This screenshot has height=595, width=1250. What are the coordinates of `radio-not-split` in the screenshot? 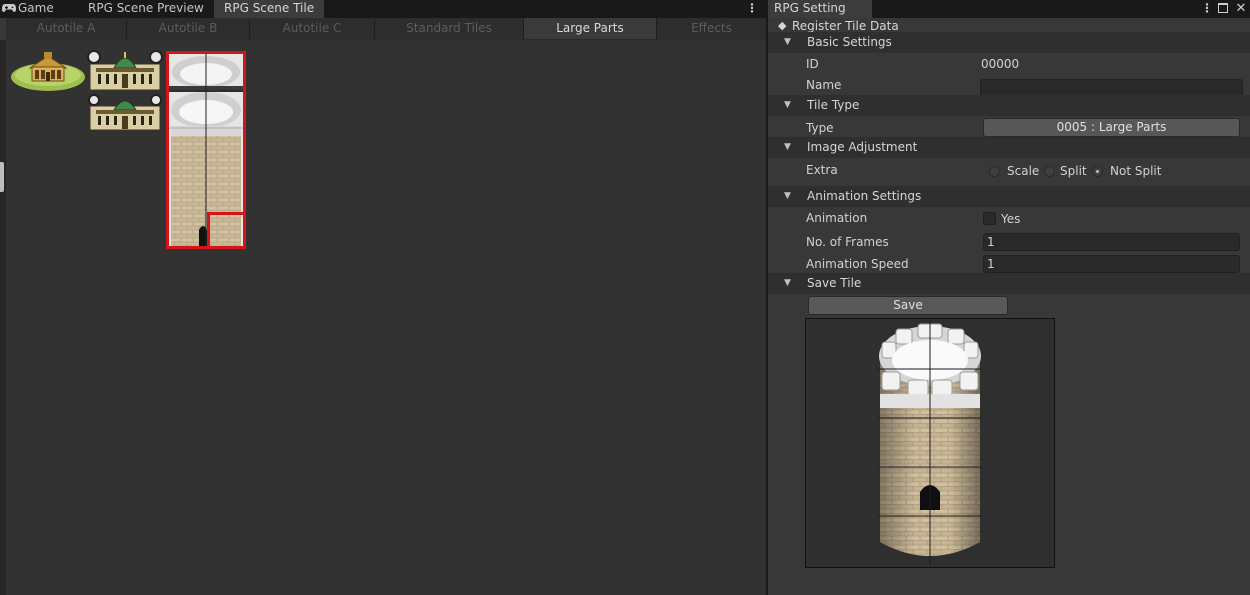 It's located at (1097, 171).